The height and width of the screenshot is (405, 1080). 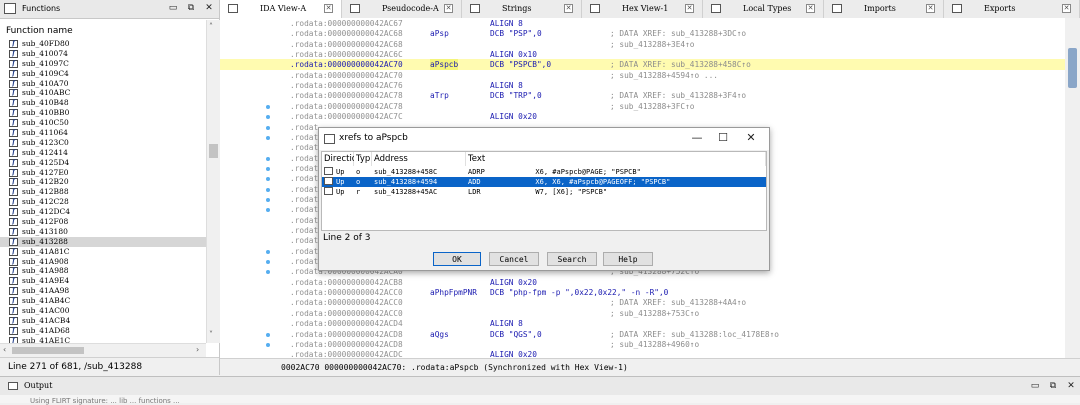 I want to click on column-header-text: Text, so click(x=616, y=159).